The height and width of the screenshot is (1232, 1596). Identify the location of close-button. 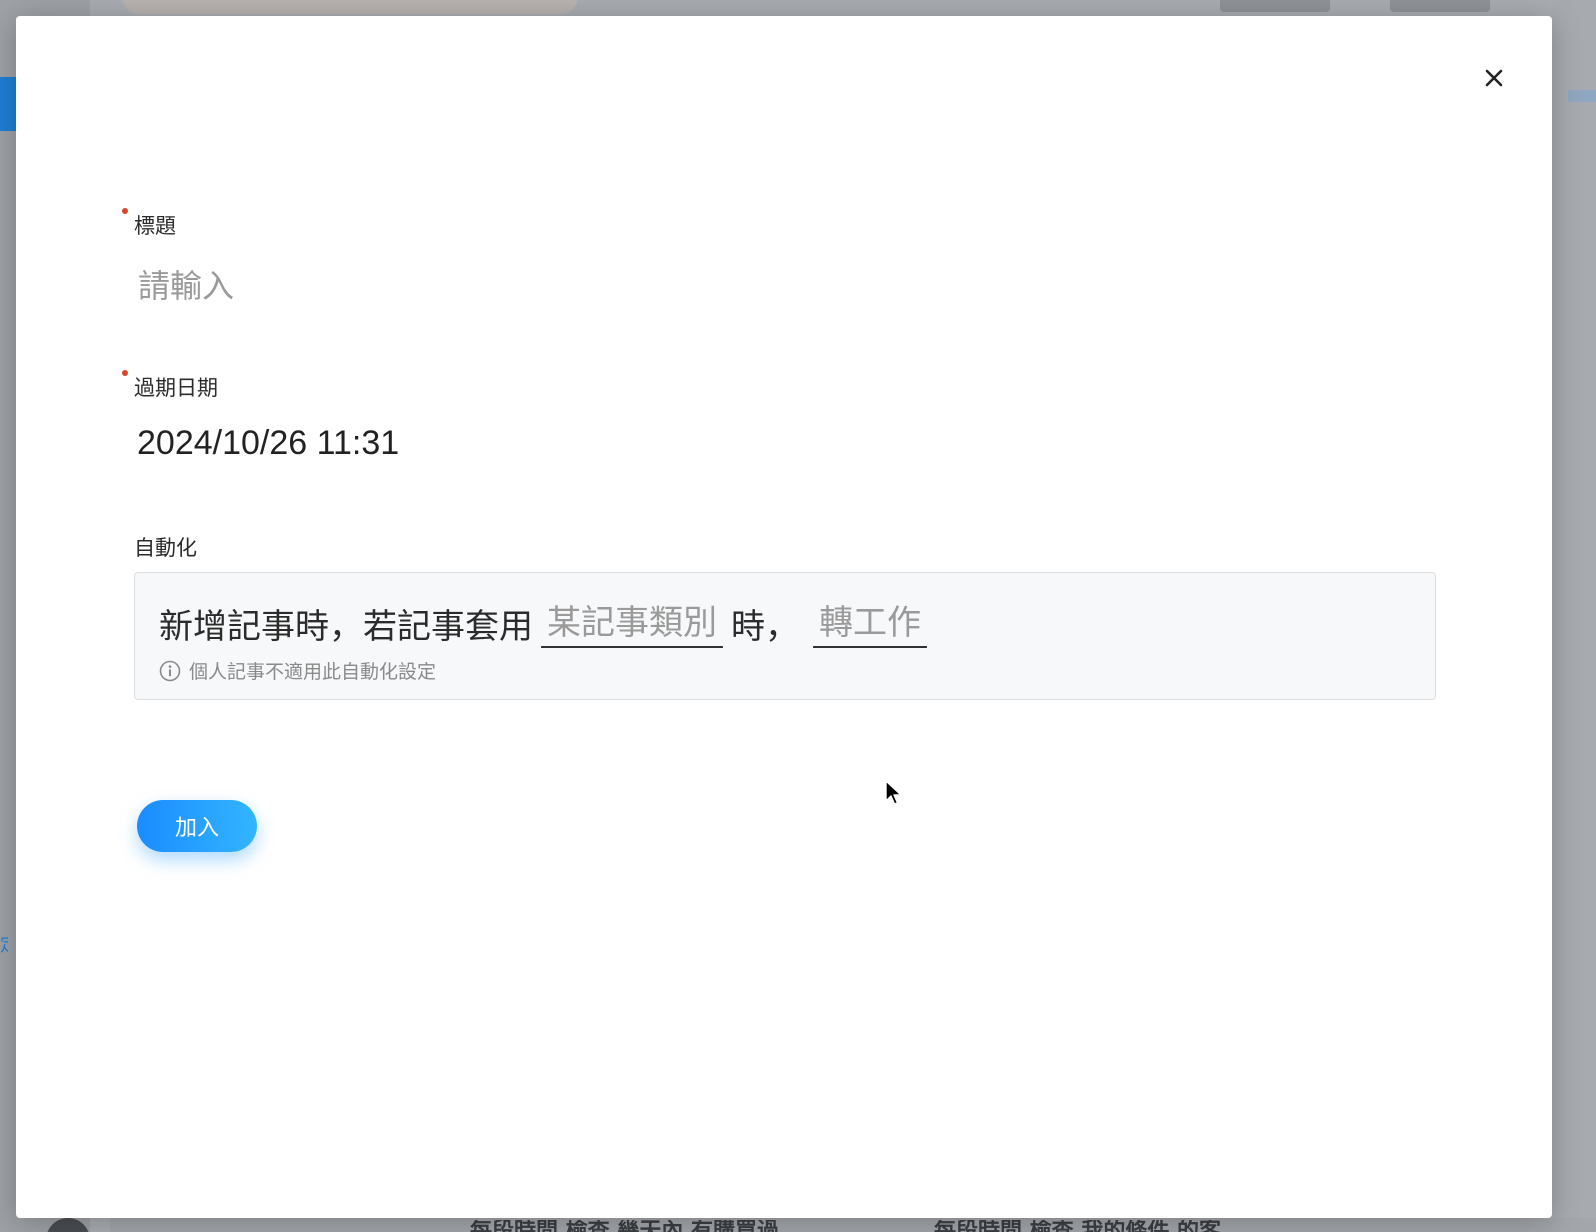
(1494, 78).